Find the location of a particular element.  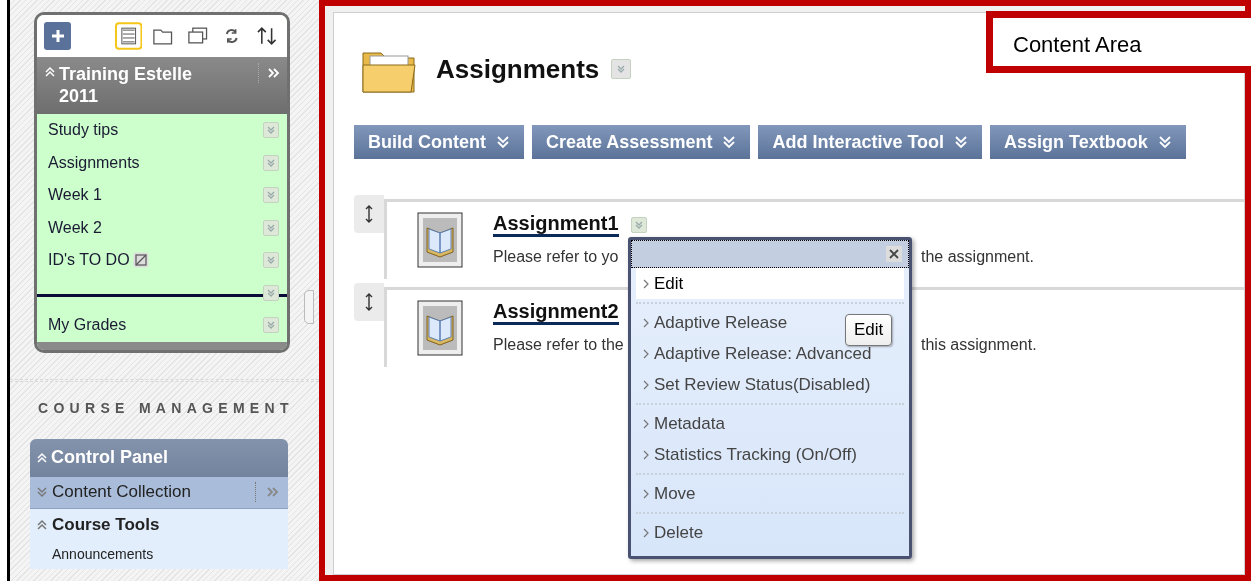

close-icon is located at coordinates (894, 254).